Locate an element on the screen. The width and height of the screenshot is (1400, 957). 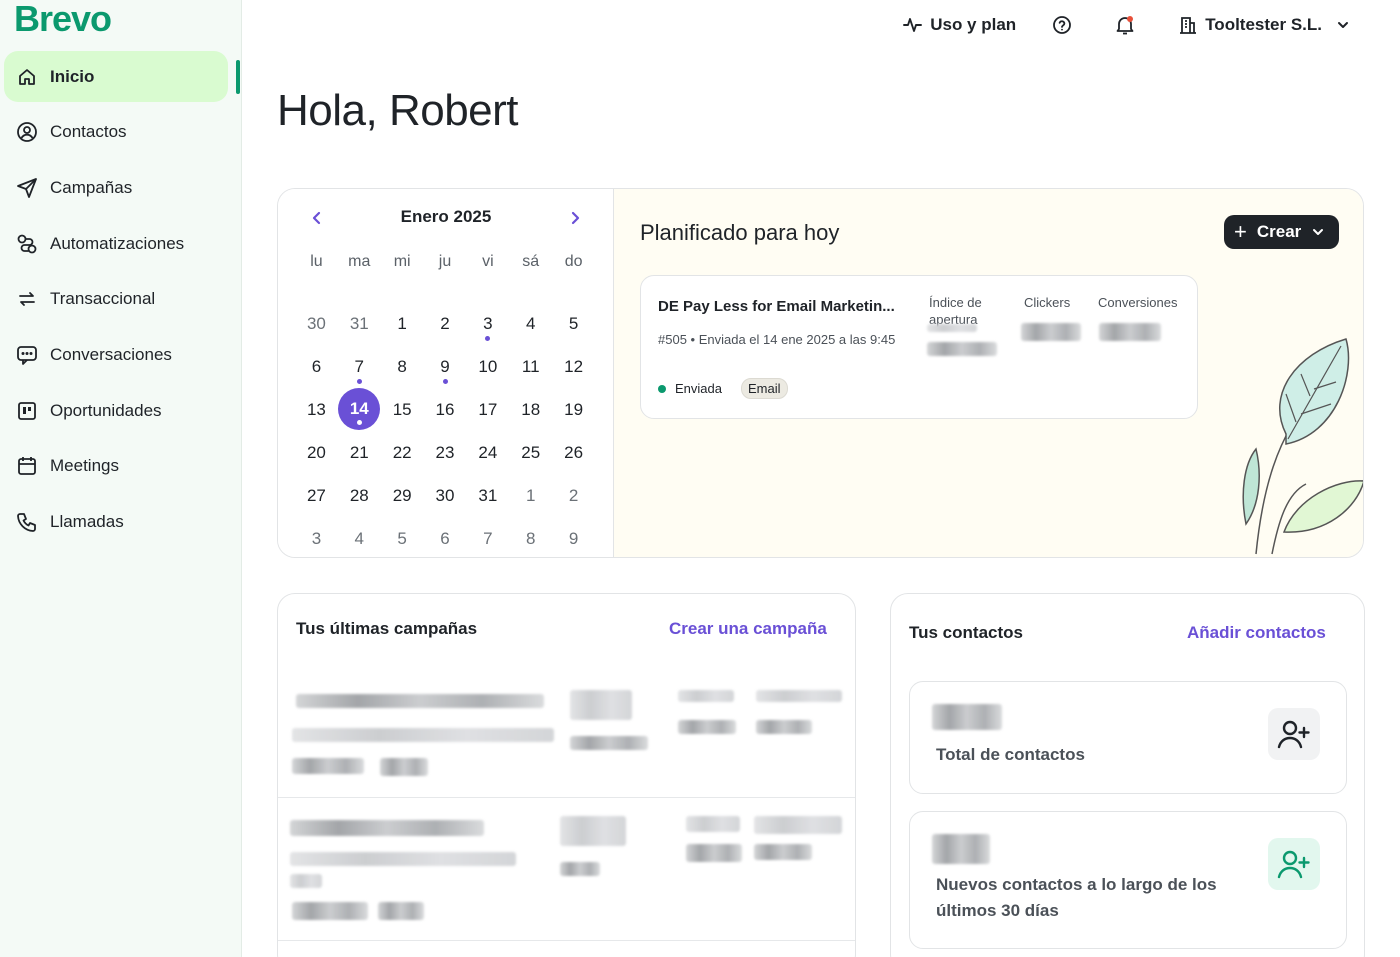
sidebar-item-meetings: Meetings is located at coordinates (122, 466).